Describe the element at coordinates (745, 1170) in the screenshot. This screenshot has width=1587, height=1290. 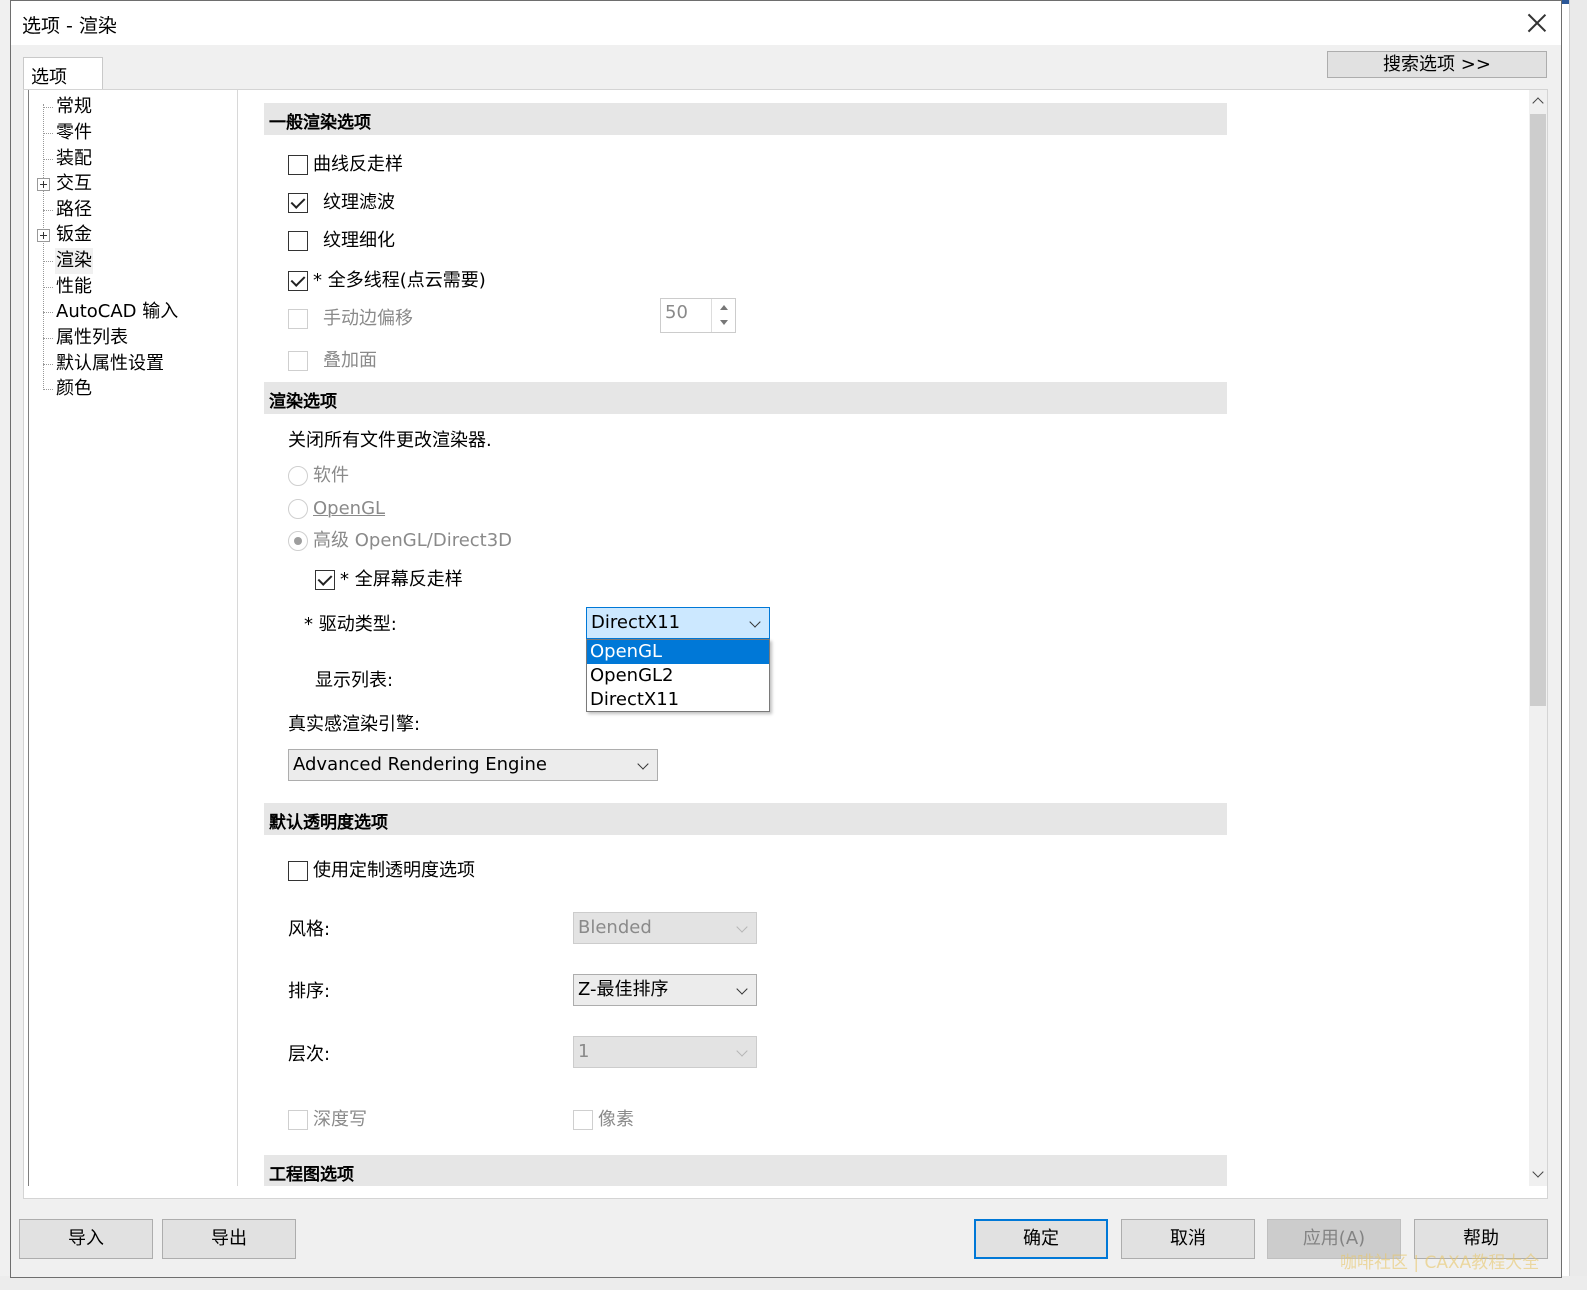
I see `section-drawing-options: 工程图选项` at that location.